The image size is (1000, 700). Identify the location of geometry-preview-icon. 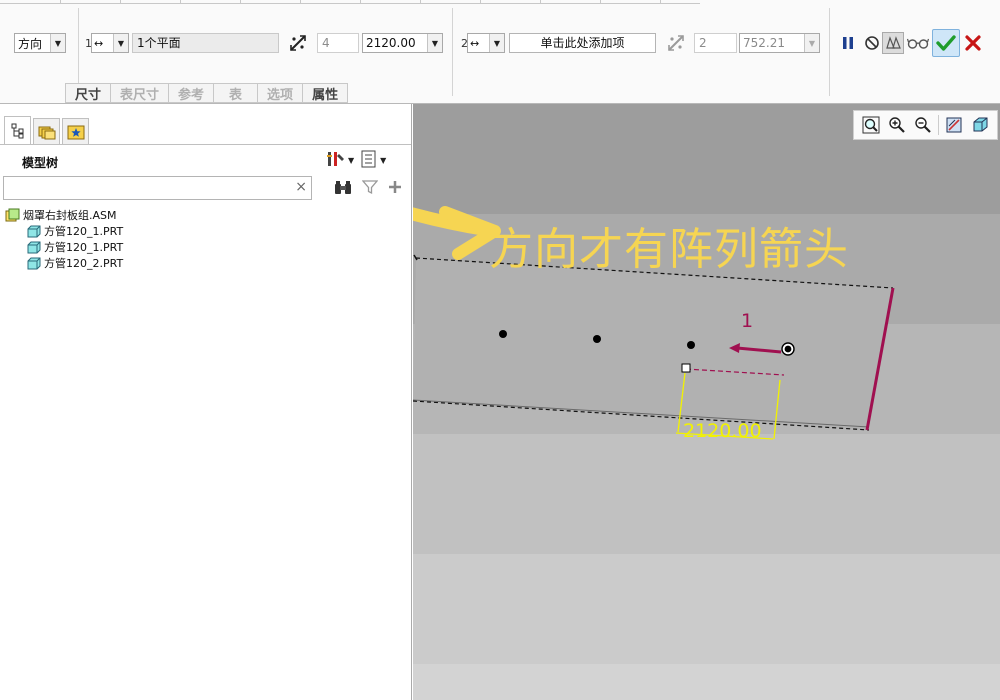
(893, 43).